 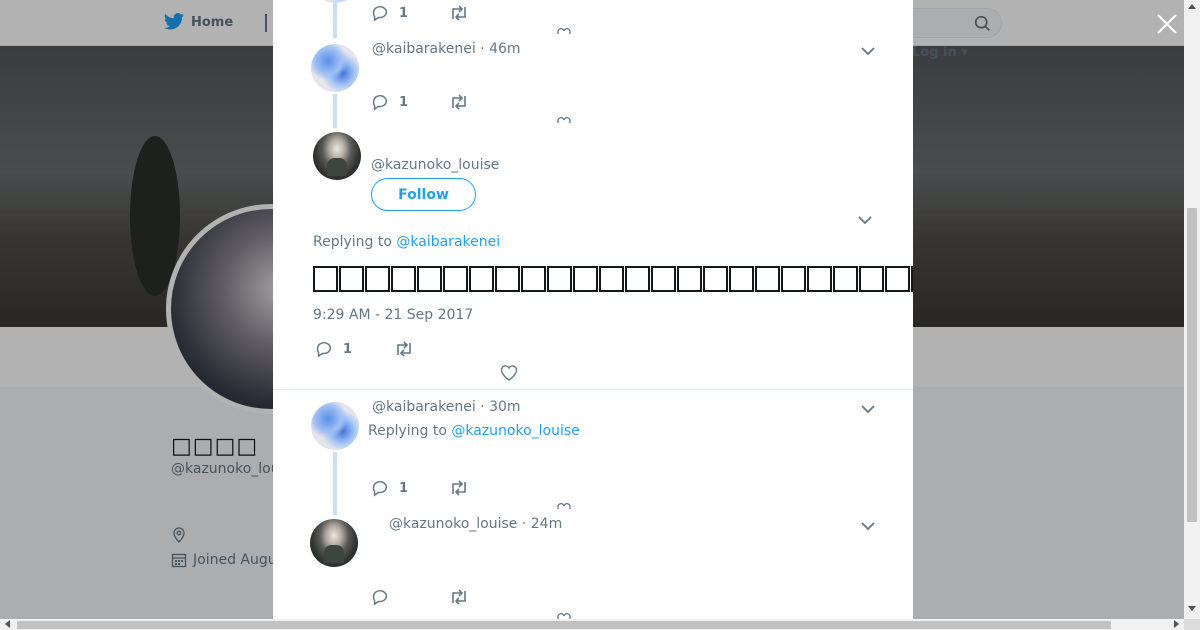 I want to click on scroll-right-icon, so click(x=1176, y=624).